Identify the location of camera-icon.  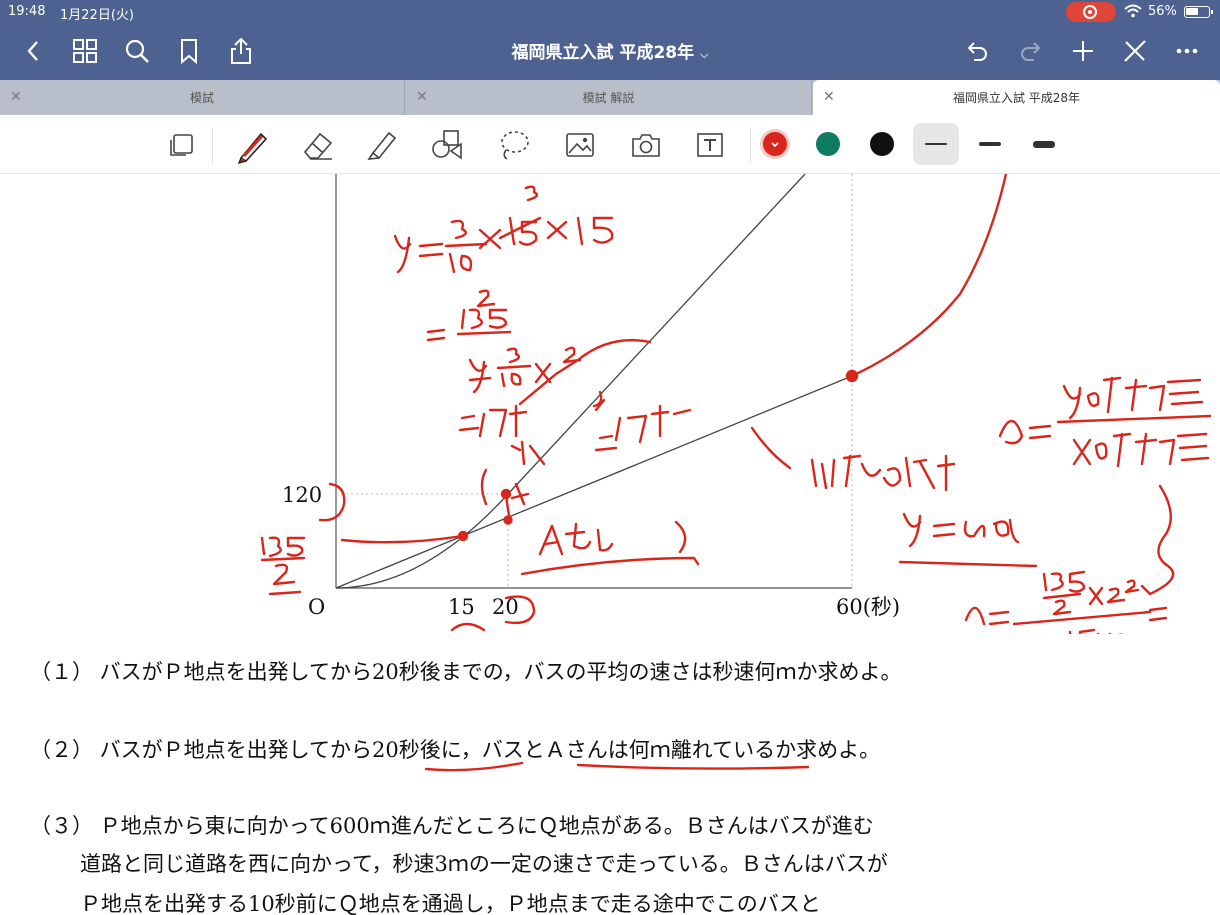
(646, 145).